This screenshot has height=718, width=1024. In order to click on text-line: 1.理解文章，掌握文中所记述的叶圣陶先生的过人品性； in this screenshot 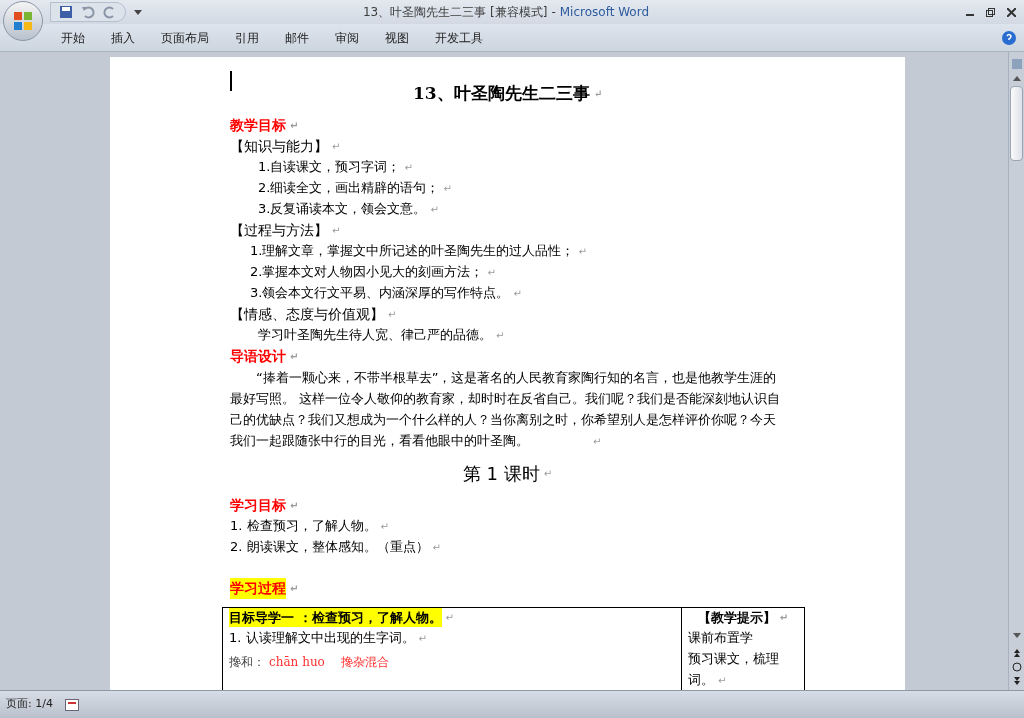, I will do `click(412, 251)`.